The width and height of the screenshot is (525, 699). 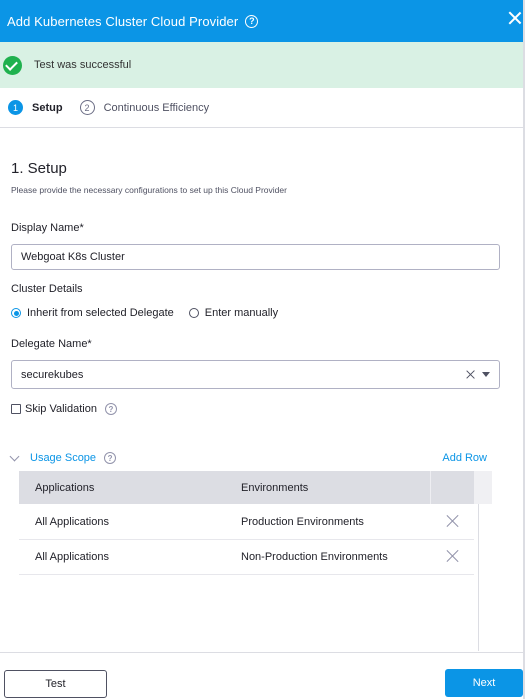 What do you see at coordinates (255, 374) in the screenshot?
I see `delegate-name-select: securekubes` at bounding box center [255, 374].